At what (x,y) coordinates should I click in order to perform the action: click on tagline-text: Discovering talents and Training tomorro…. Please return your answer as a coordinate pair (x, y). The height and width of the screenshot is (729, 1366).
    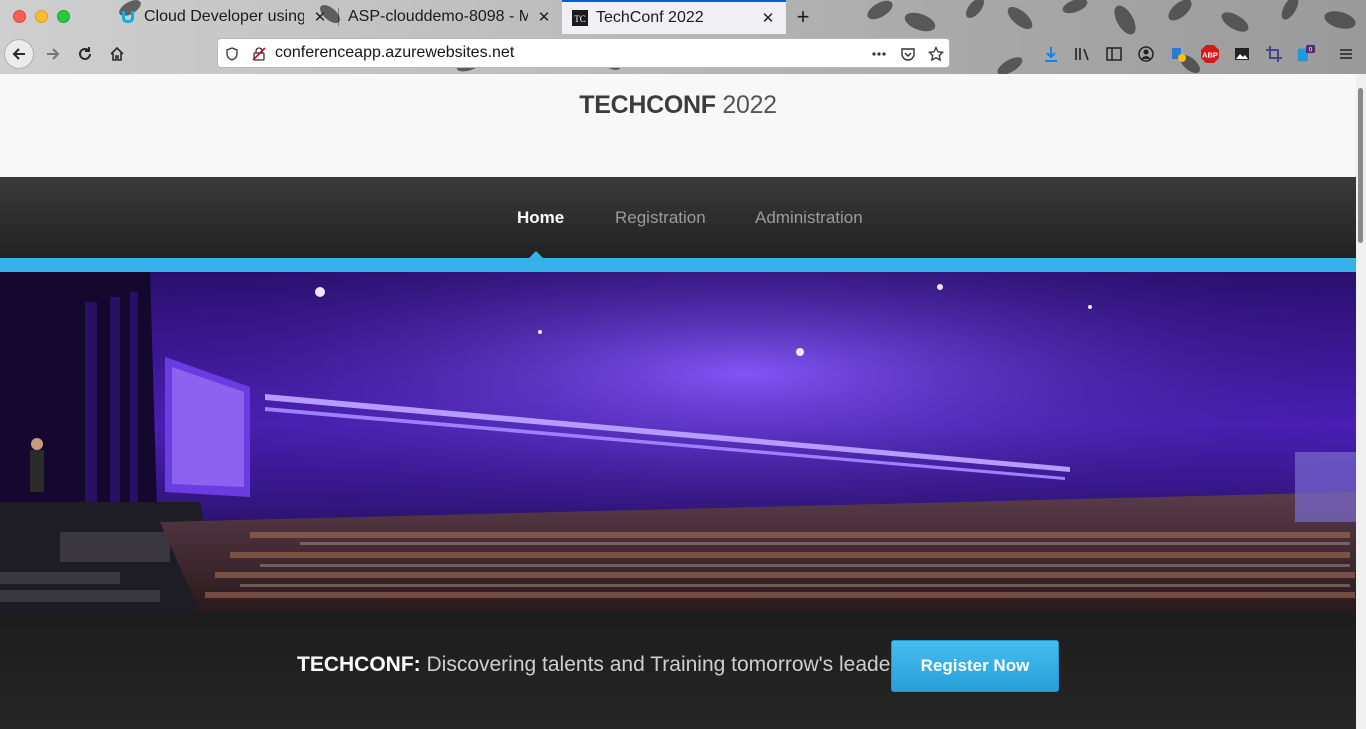
    Looking at the image, I should click on (664, 664).